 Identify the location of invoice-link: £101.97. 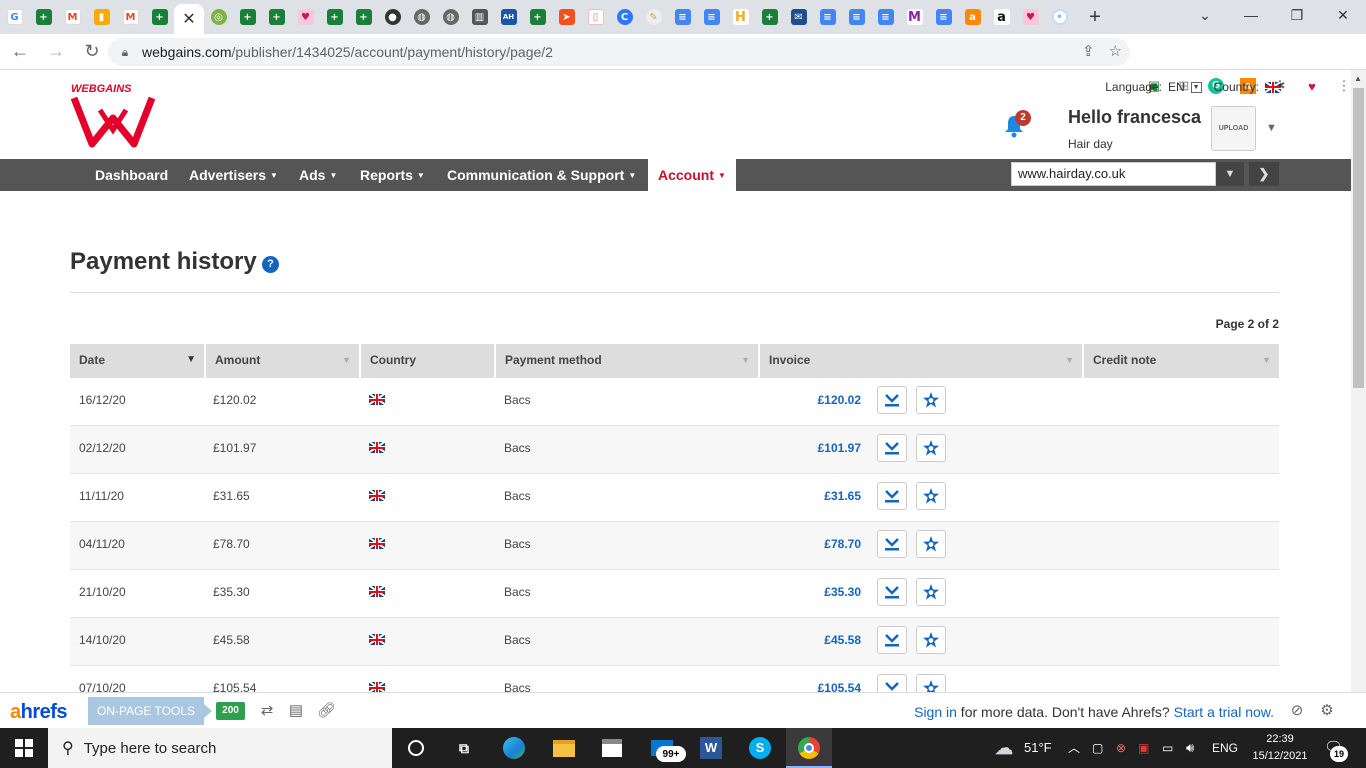
(810, 450).